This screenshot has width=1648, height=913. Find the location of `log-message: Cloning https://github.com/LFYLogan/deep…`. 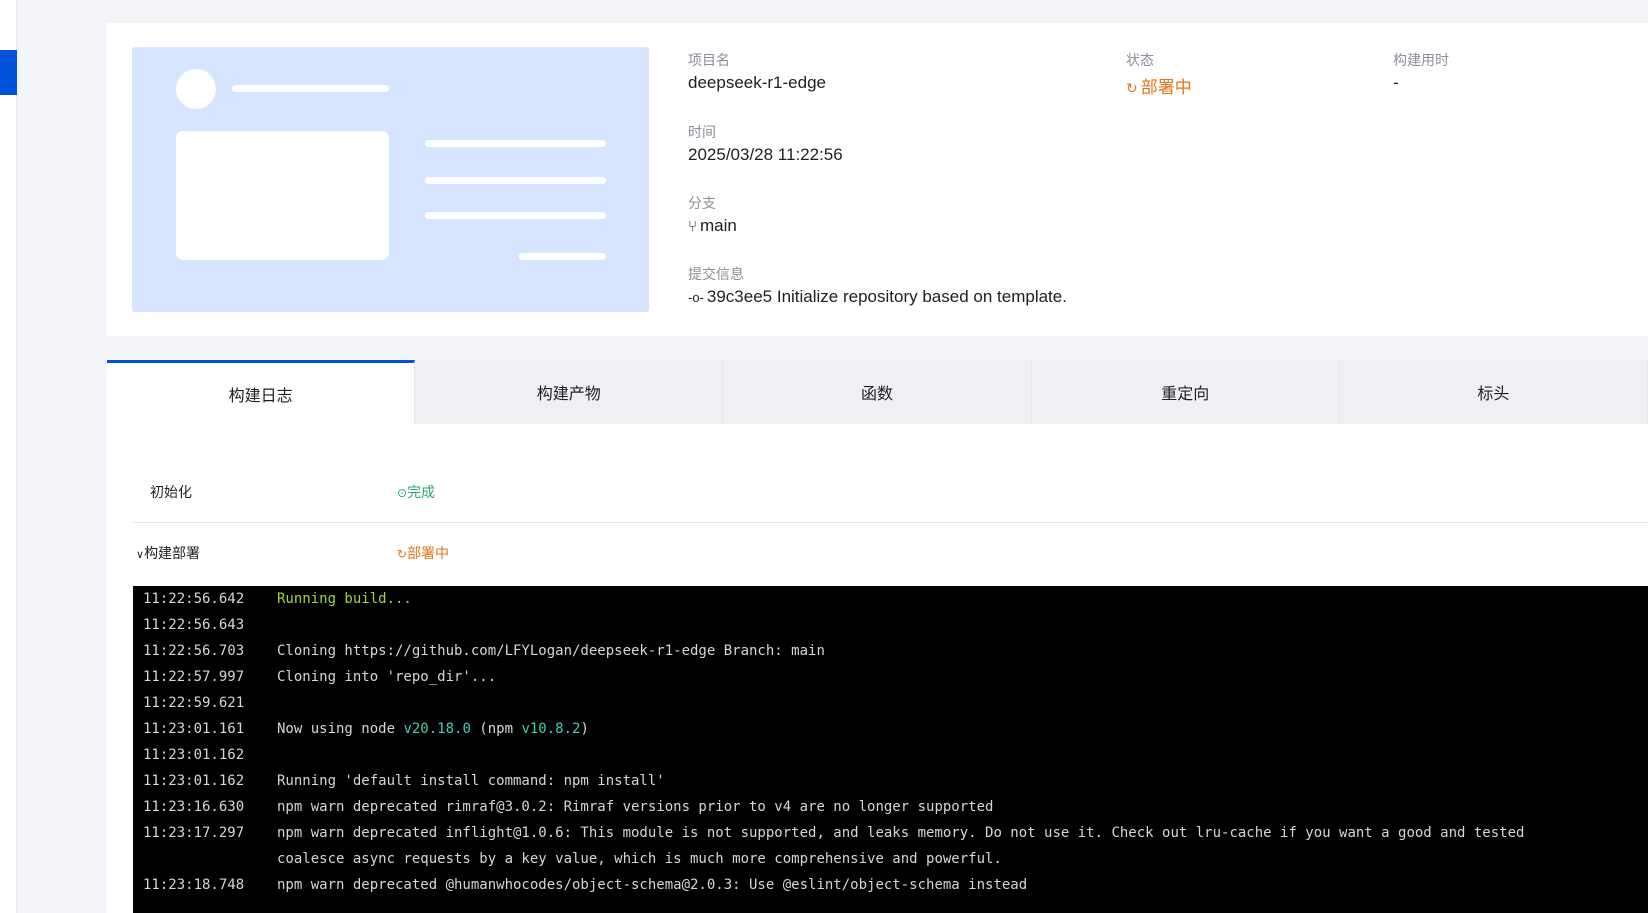

log-message: Cloning https://github.com/LFYLogan/deep… is located at coordinates (551, 651).